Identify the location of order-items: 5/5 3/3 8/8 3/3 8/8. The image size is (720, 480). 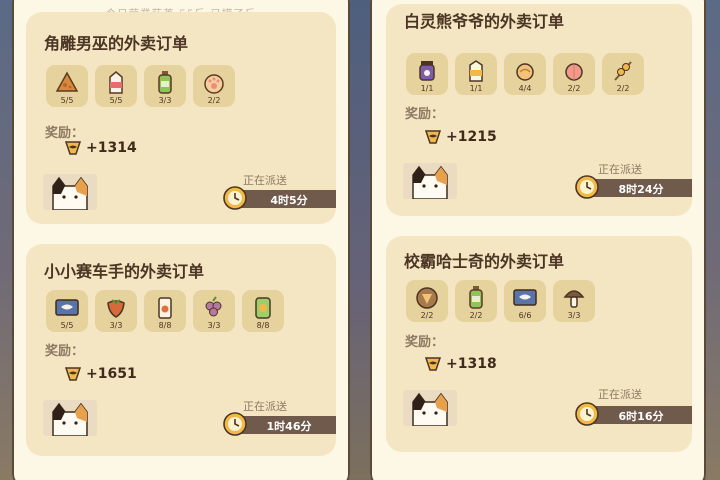
(165, 311).